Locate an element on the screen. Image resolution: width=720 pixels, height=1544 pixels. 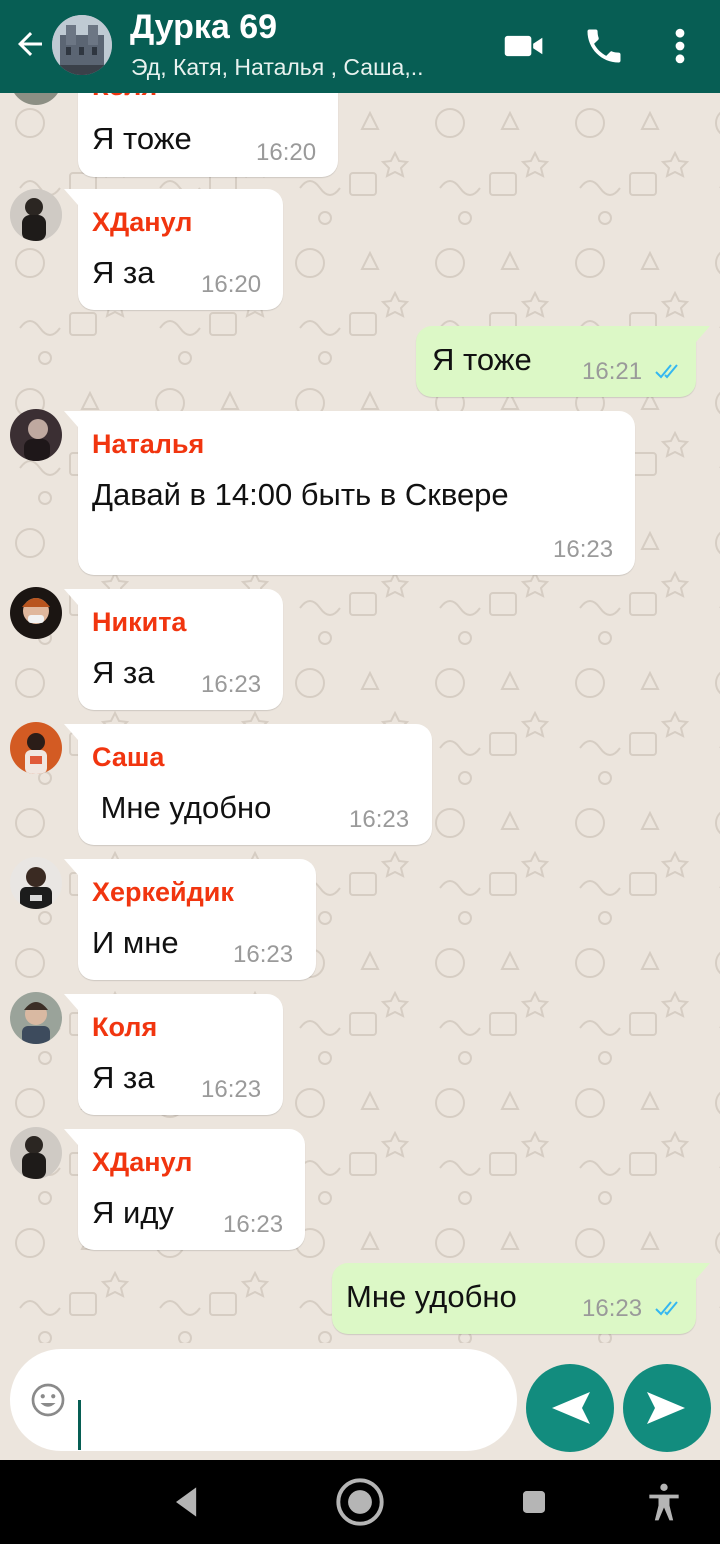
message-bubble: Коля Я за 16:23 is located at coordinates (173, 1054).